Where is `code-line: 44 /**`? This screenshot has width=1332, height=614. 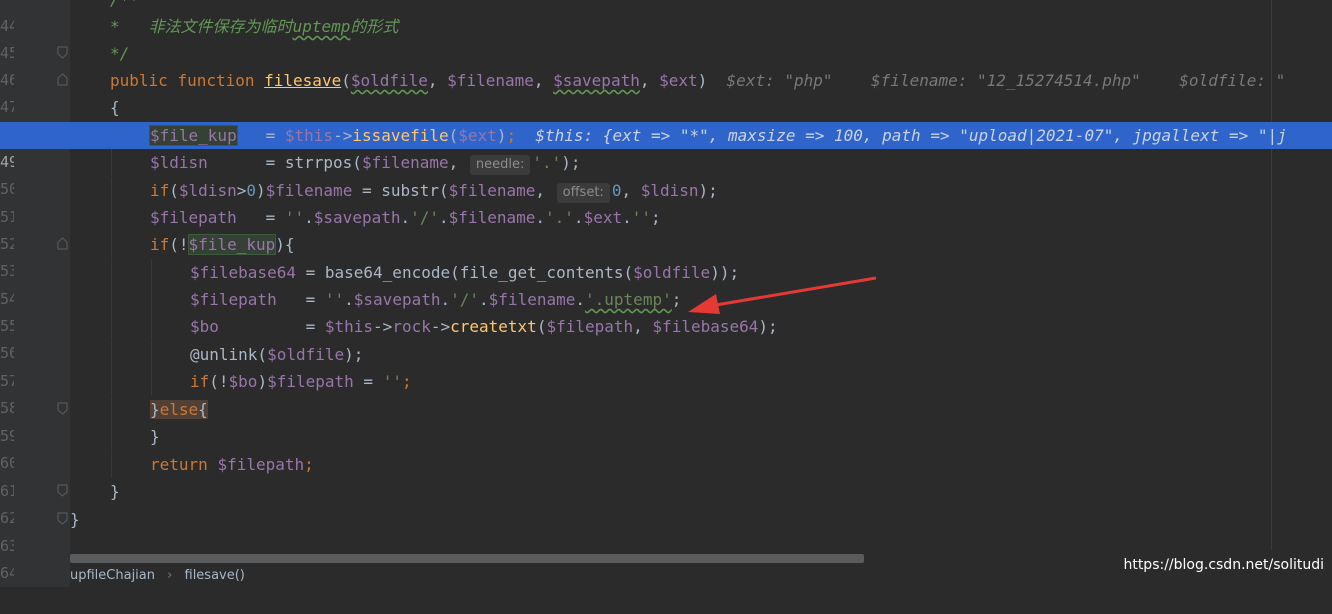
code-line: 44 /** is located at coordinates (666, 17).